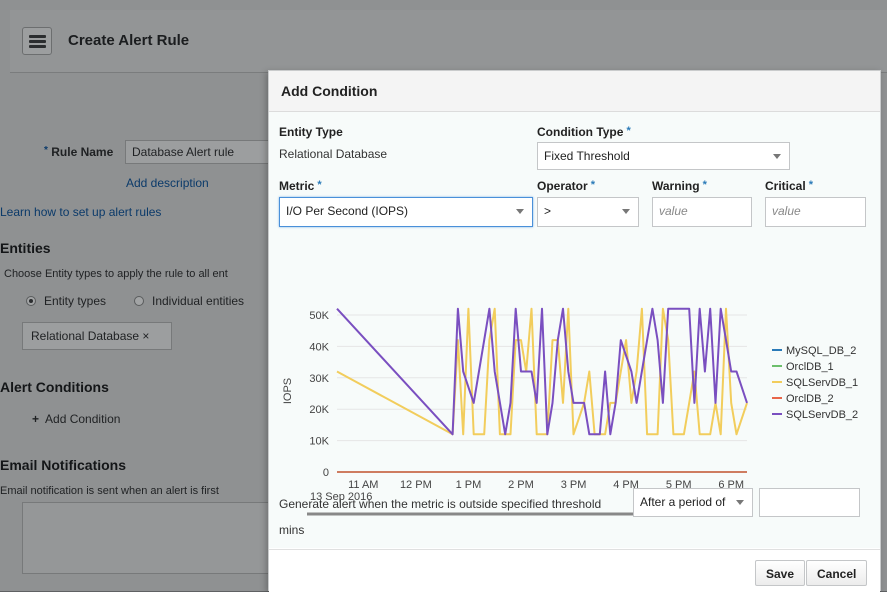  What do you see at coordinates (566, 186) in the screenshot?
I see `operator-label: Operator *` at bounding box center [566, 186].